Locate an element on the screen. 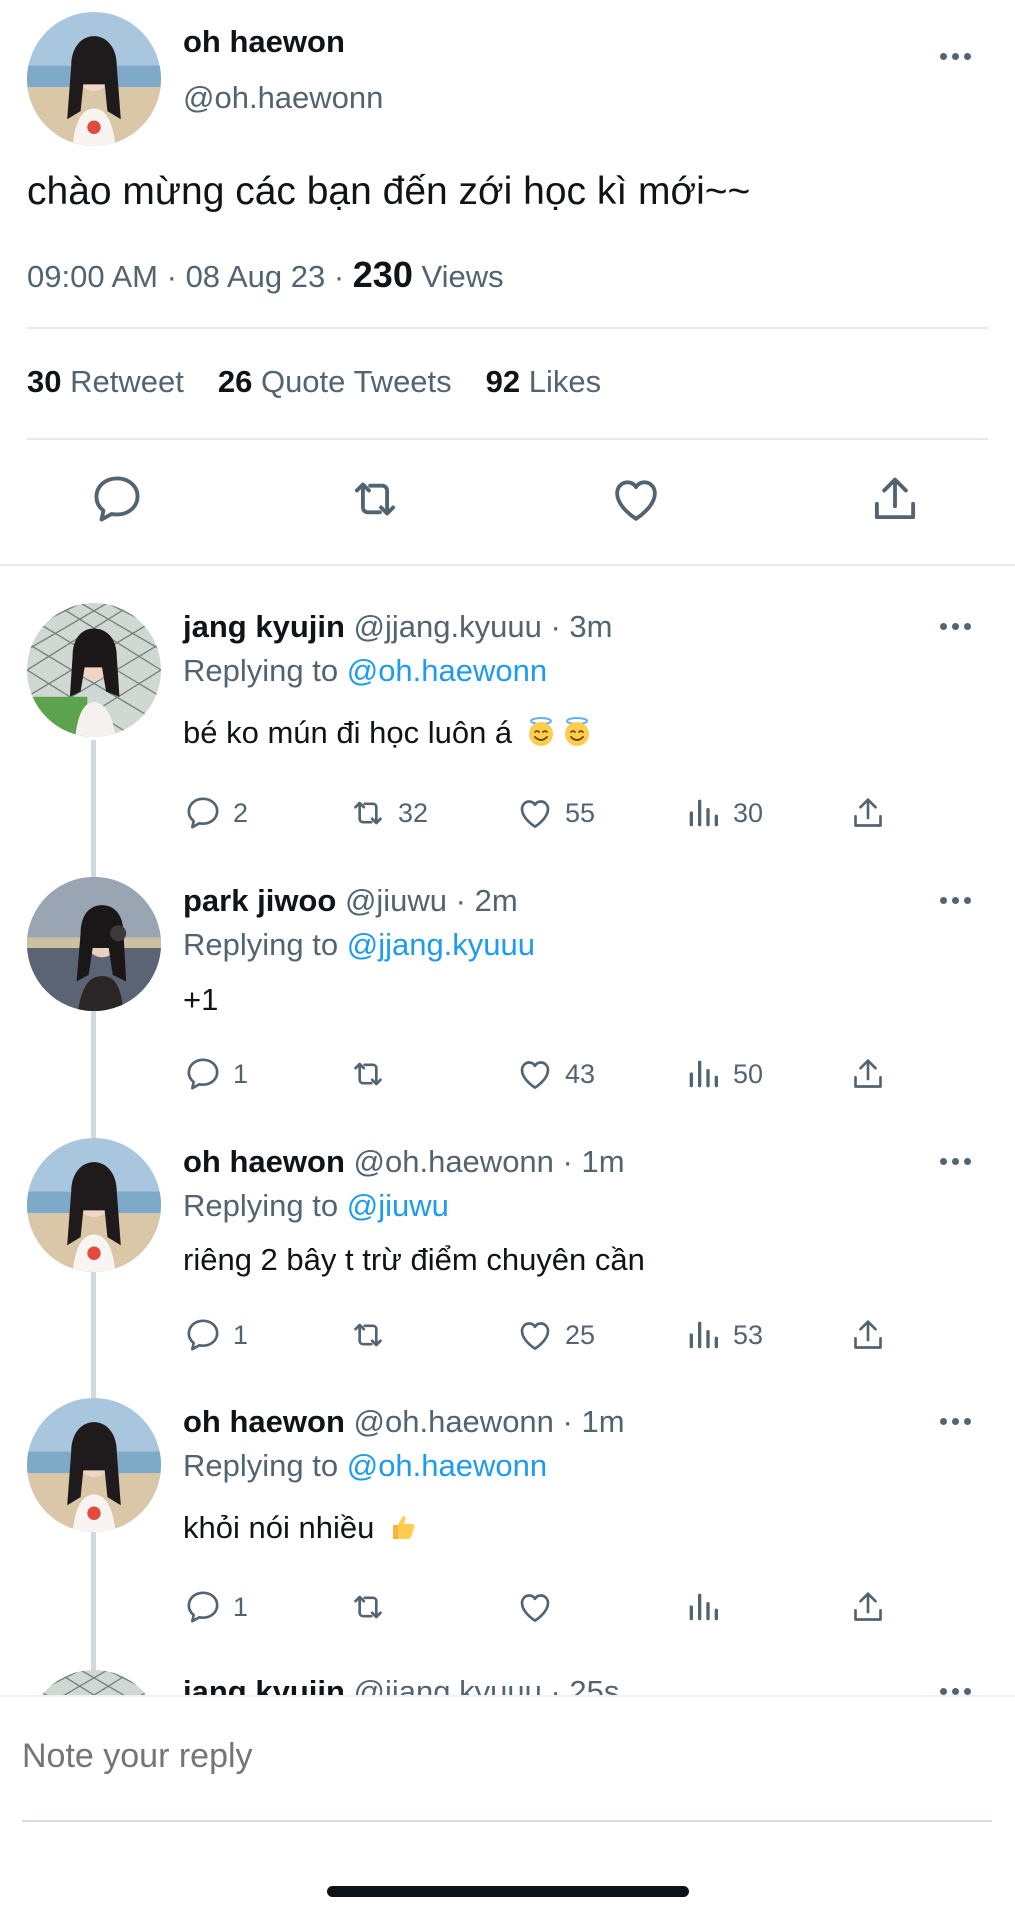 This screenshot has height=1920, width=1015. like-button: 25 is located at coordinates (555, 1335).